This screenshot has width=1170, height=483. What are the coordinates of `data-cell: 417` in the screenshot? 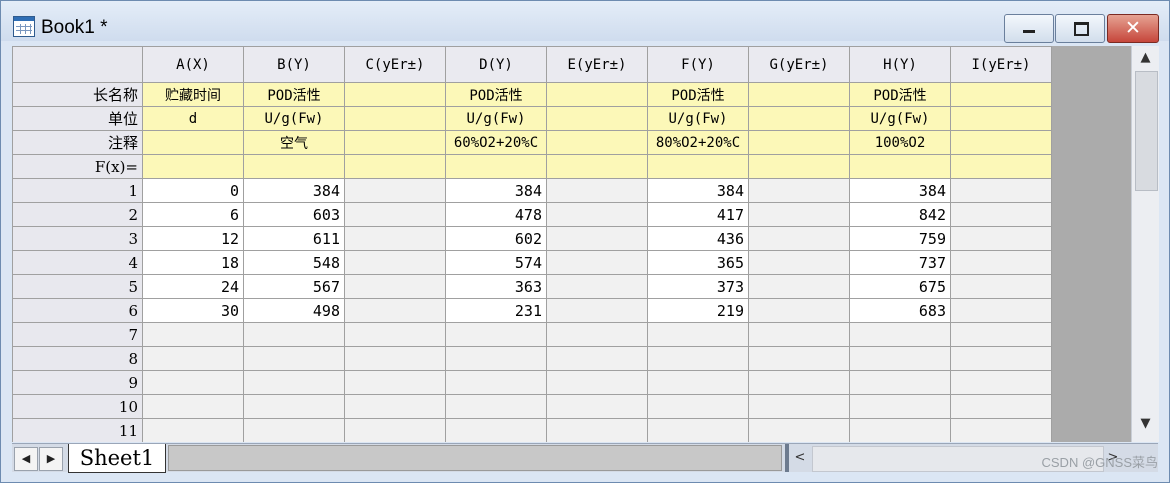 It's located at (698, 214).